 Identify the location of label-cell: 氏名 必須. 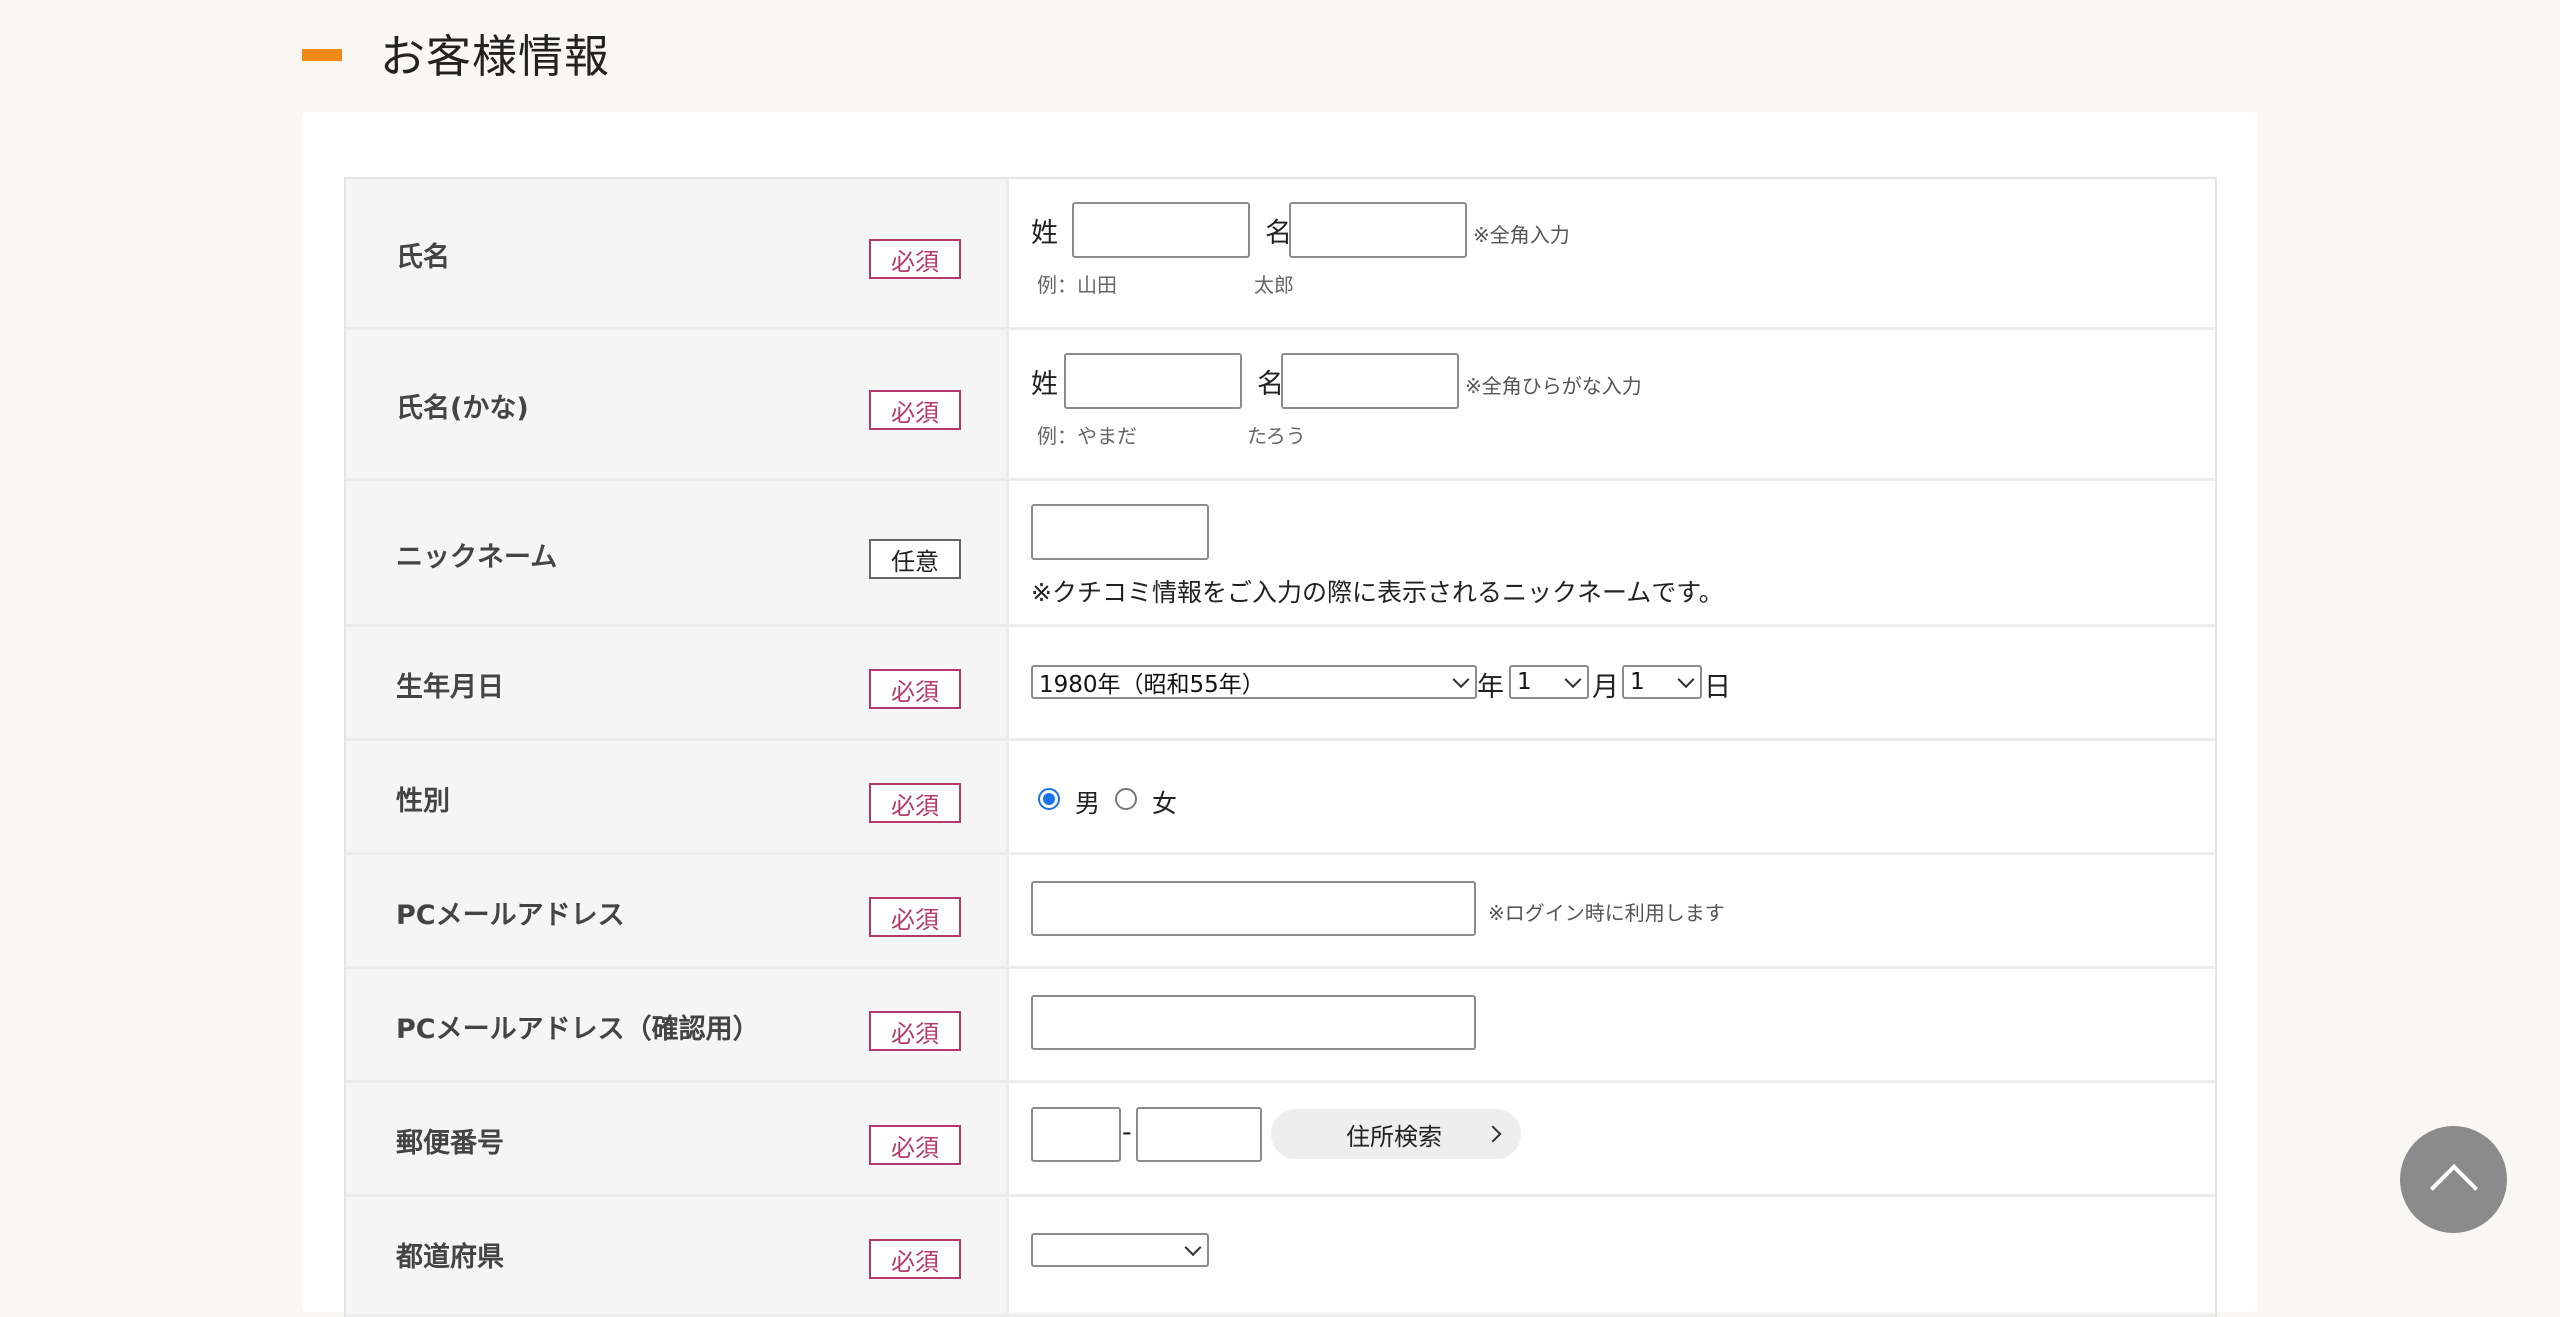
(677, 253).